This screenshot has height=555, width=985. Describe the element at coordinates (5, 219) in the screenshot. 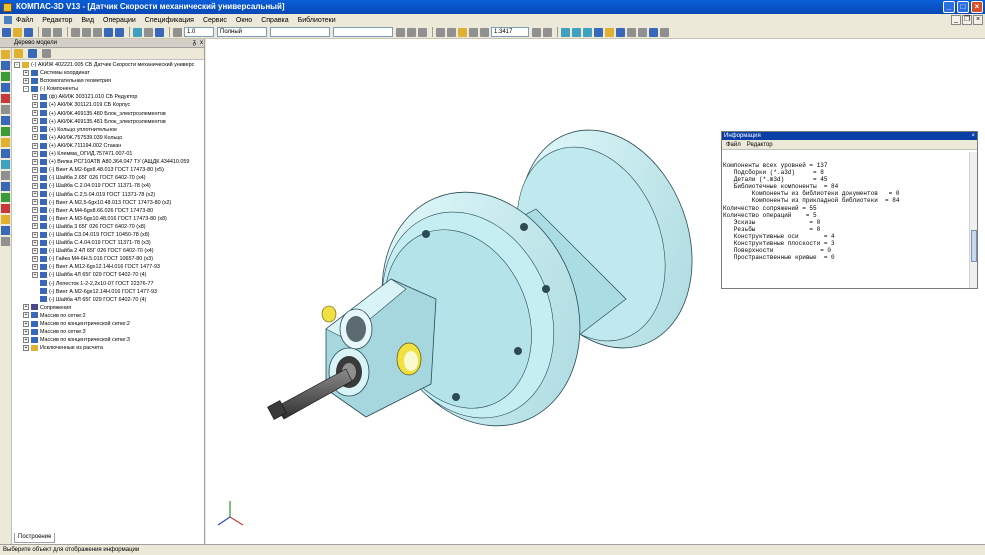

I see `tolerance-icon` at that location.